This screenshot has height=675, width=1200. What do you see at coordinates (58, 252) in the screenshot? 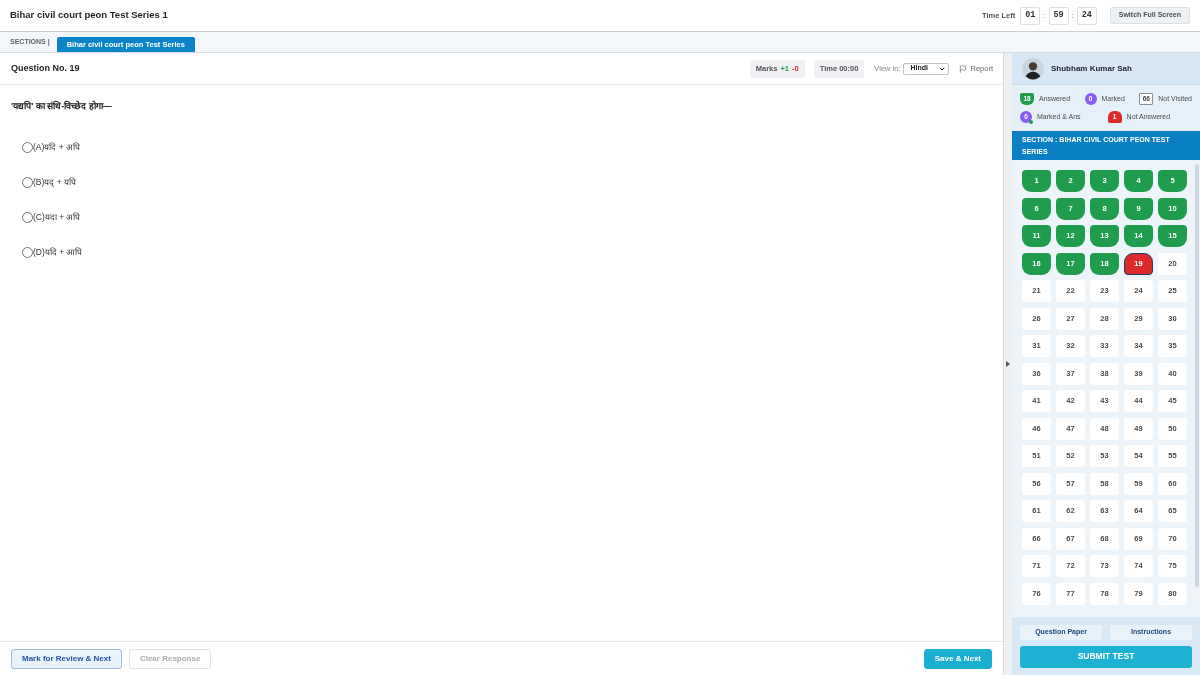
I see `option-label: (D)यदि + आपि` at bounding box center [58, 252].